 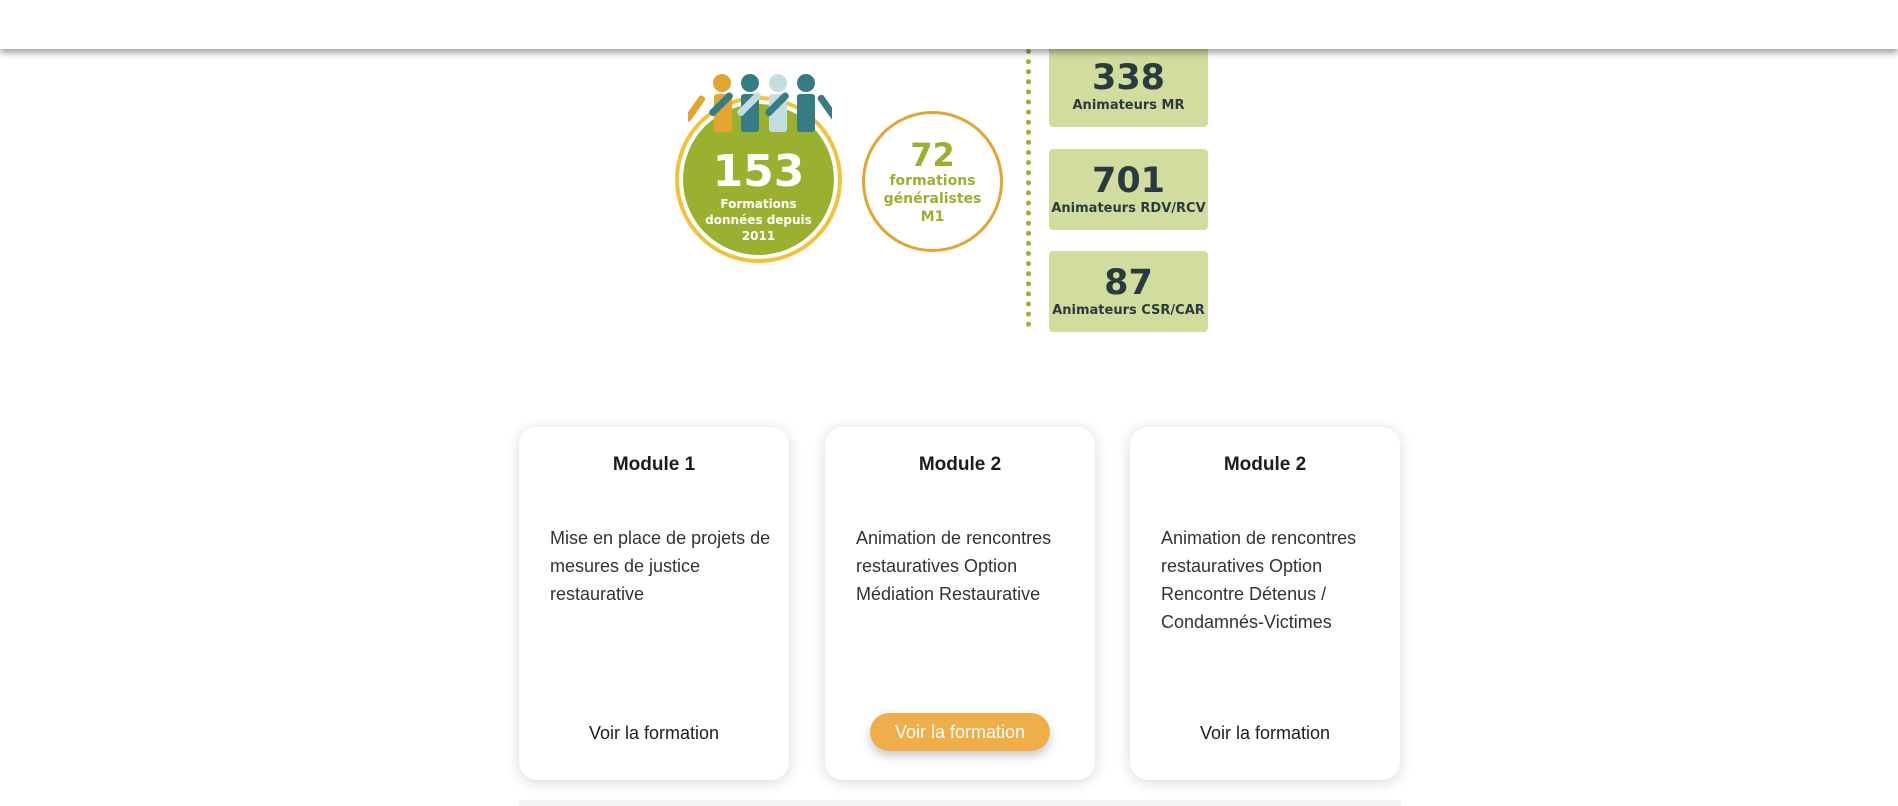 What do you see at coordinates (960, 803) in the screenshot?
I see `next-row-edge` at bounding box center [960, 803].